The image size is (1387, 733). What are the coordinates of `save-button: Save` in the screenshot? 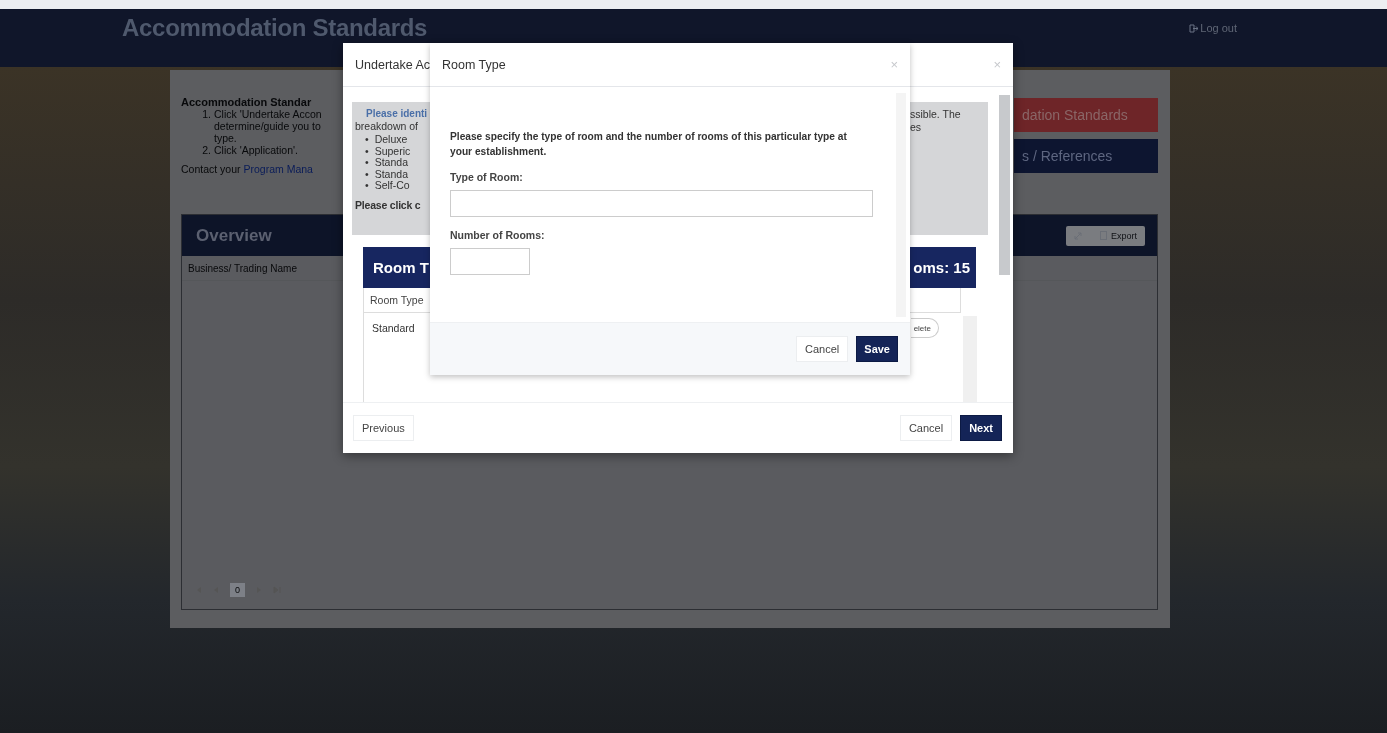 It's located at (877, 349).